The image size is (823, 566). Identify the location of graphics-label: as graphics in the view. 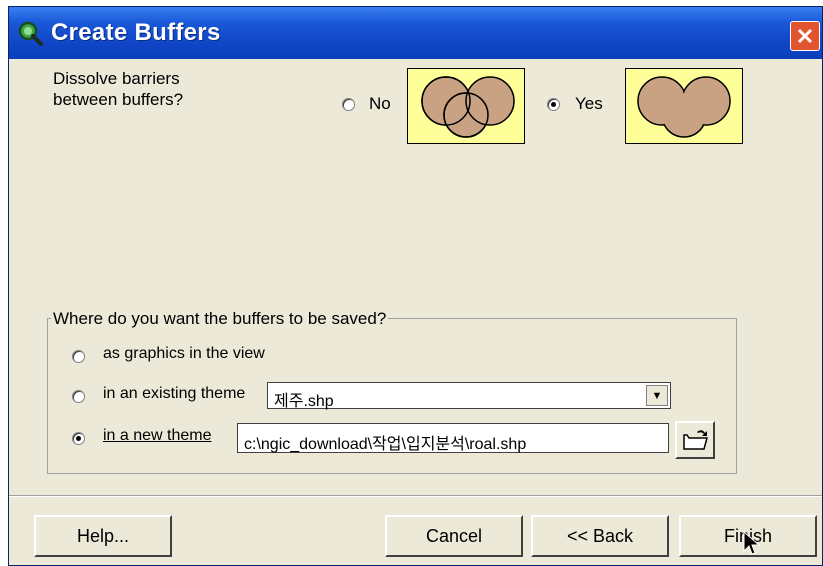
(184, 354).